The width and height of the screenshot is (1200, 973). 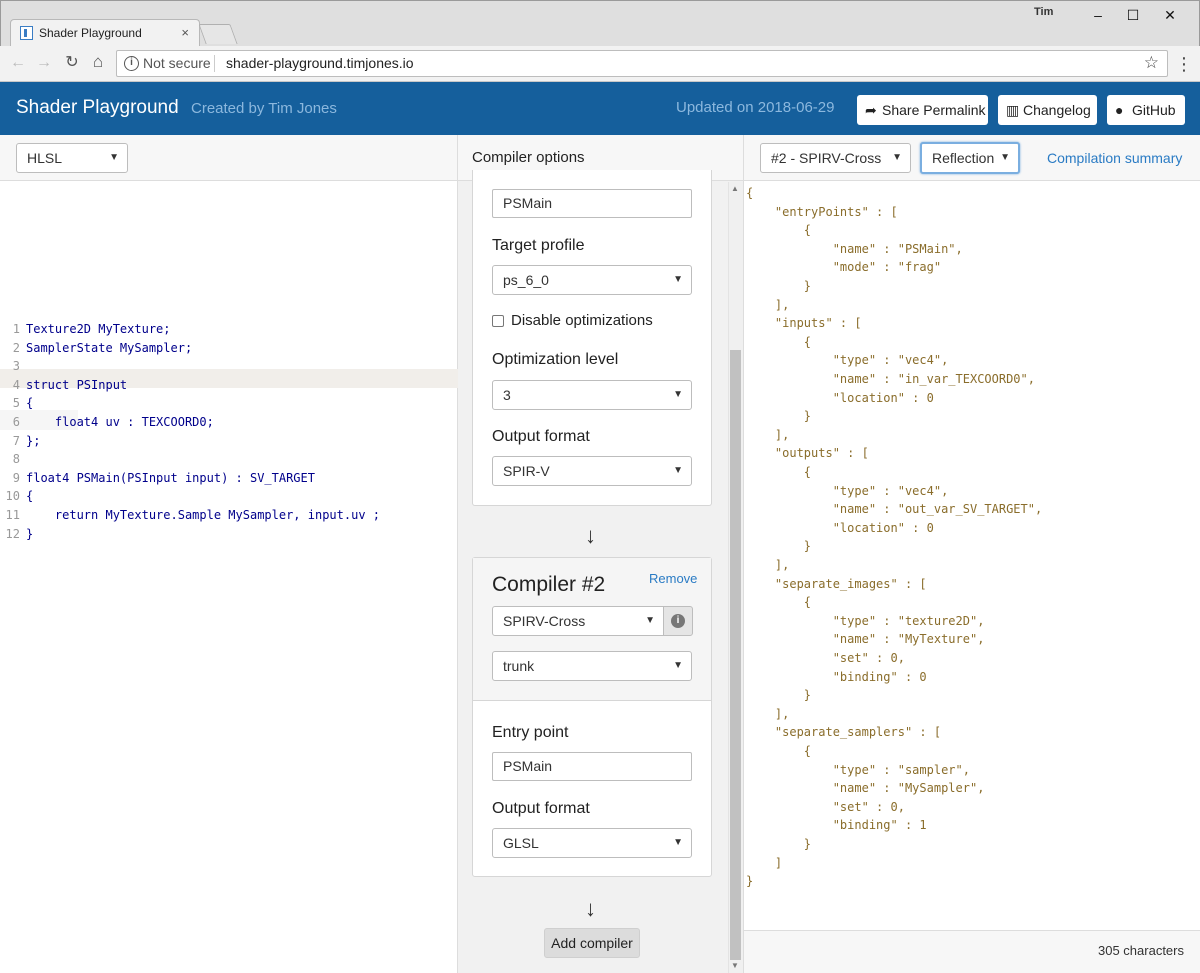 I want to click on reload-icon: ↻, so click(x=72, y=63).